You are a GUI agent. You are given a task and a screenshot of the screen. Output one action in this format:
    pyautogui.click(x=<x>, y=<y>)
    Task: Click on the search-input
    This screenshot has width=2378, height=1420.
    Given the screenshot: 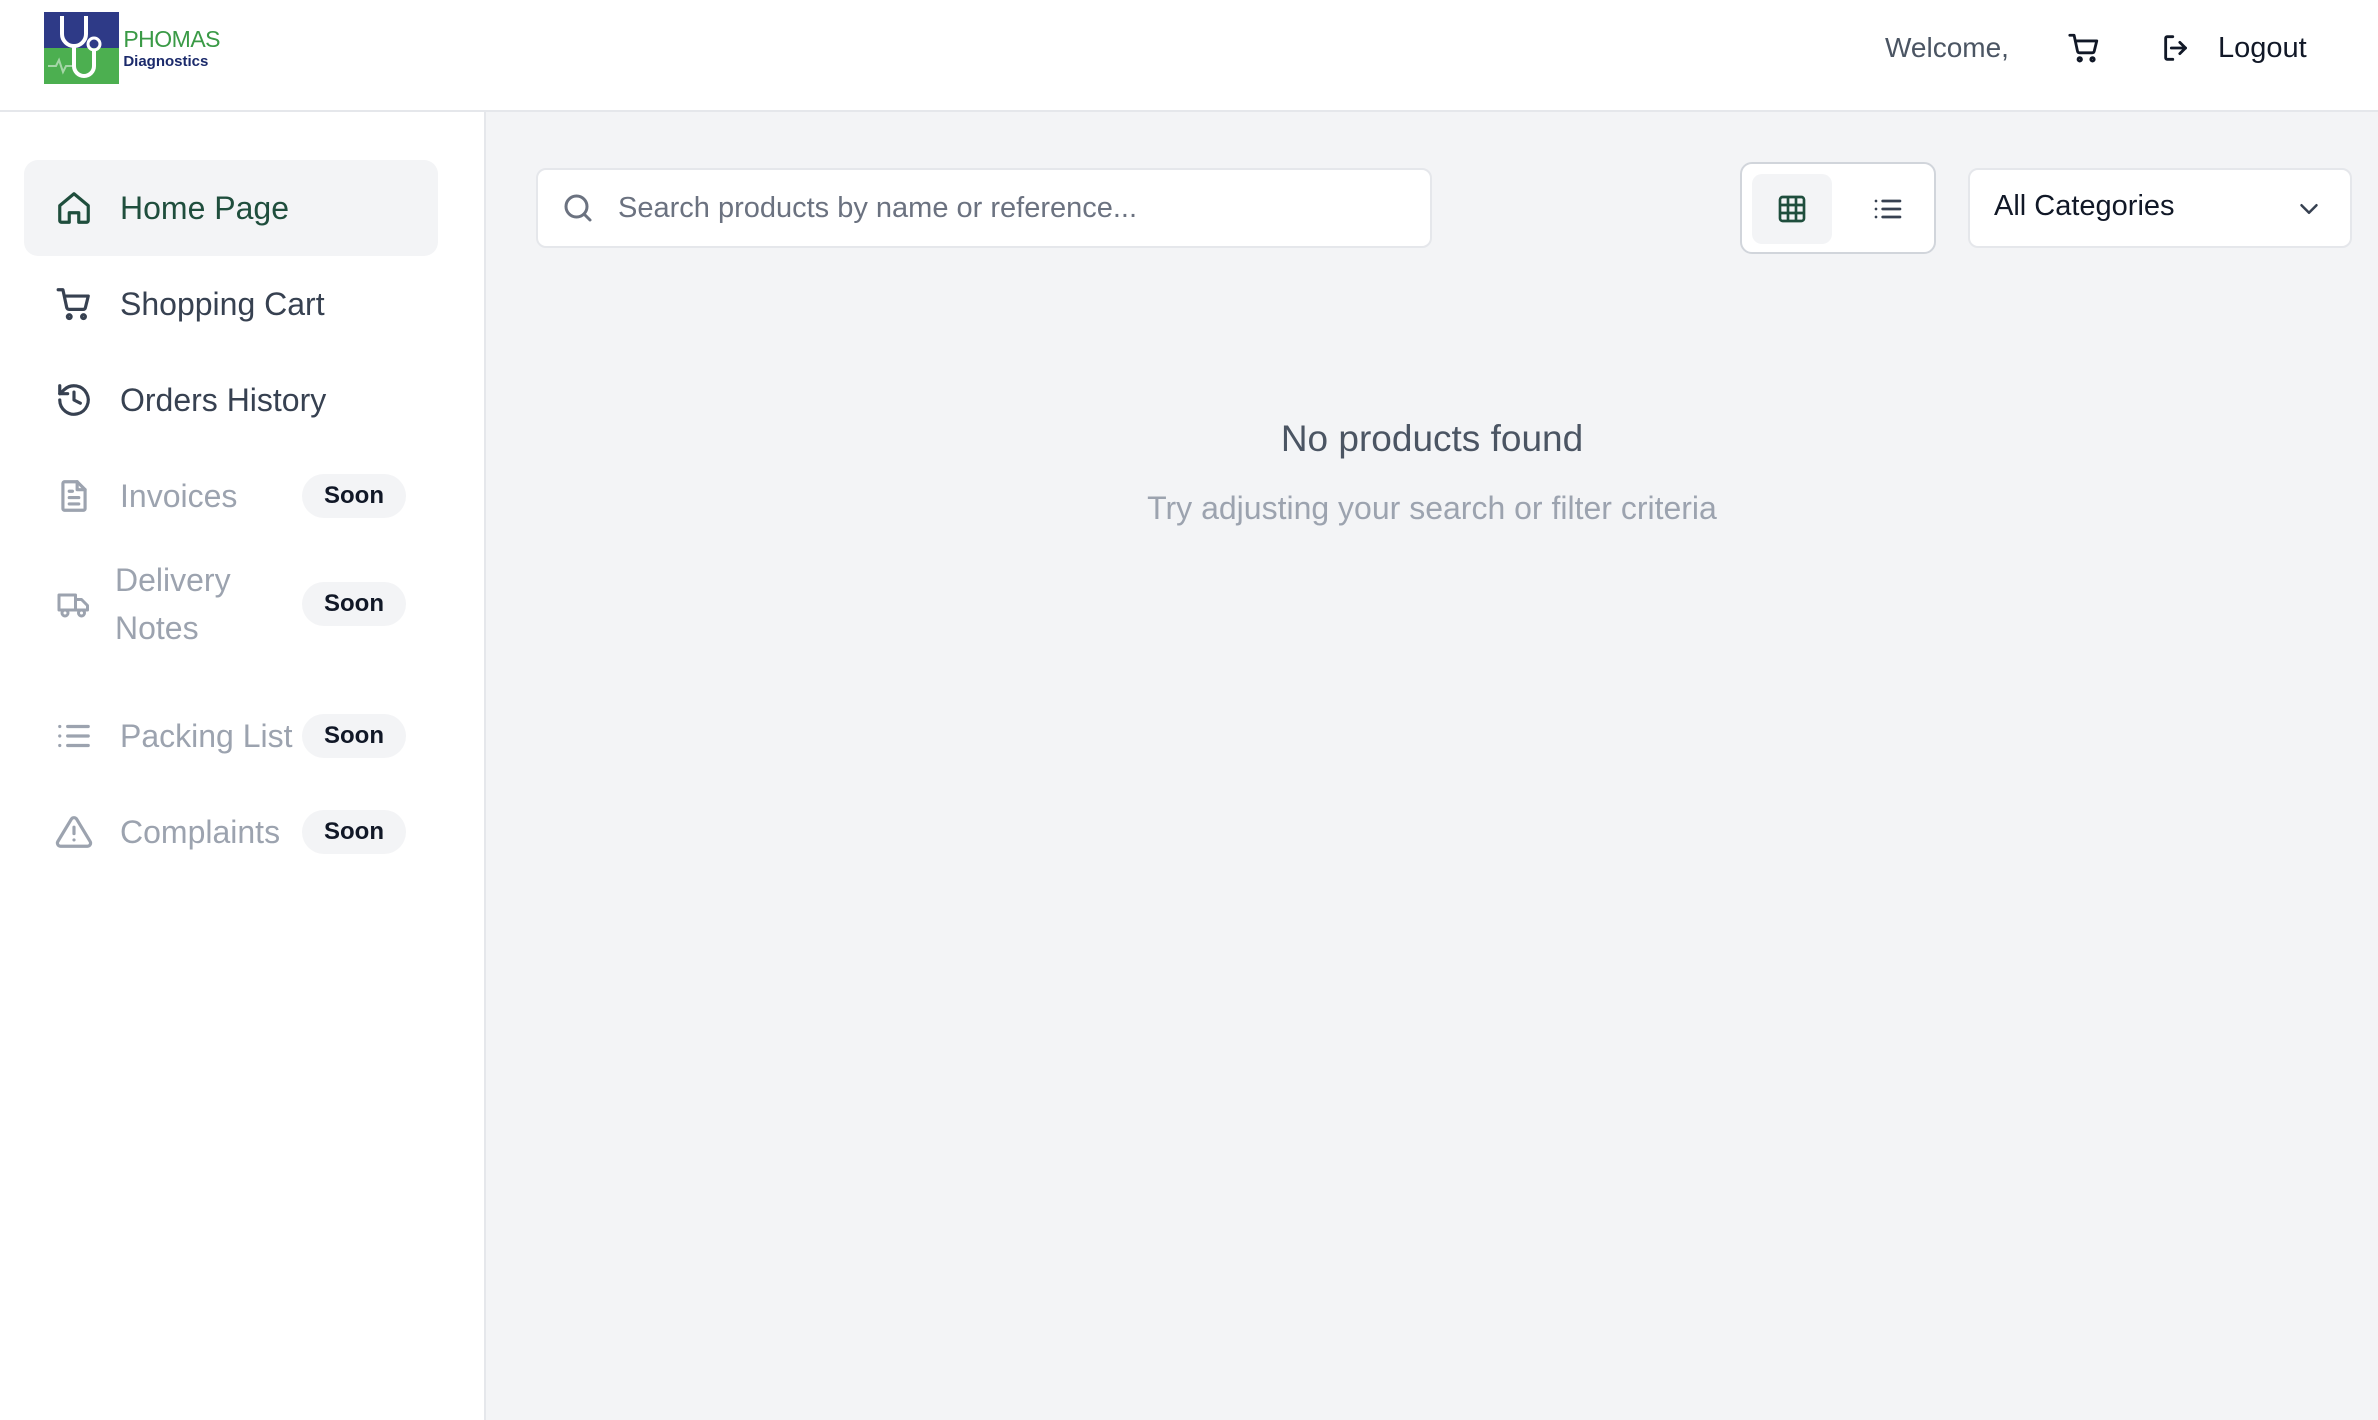 What is the action you would take?
    pyautogui.click(x=1018, y=208)
    